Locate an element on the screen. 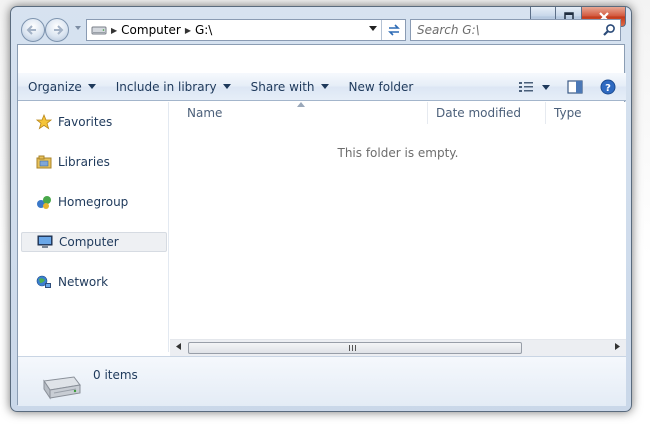 Image resolution: width=650 pixels, height=430 pixels. nav-item-label: Libraries is located at coordinates (84, 162).